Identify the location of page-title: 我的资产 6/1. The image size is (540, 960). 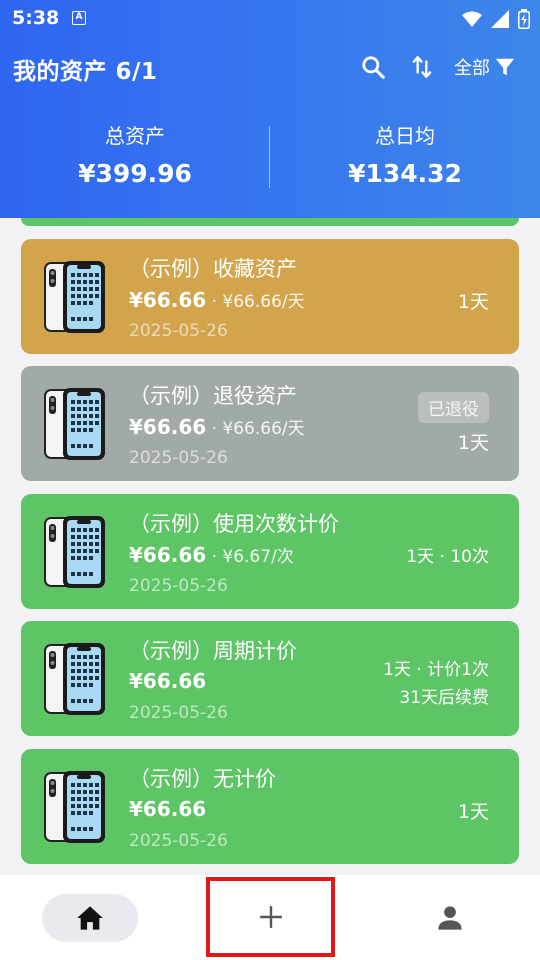
(85, 72).